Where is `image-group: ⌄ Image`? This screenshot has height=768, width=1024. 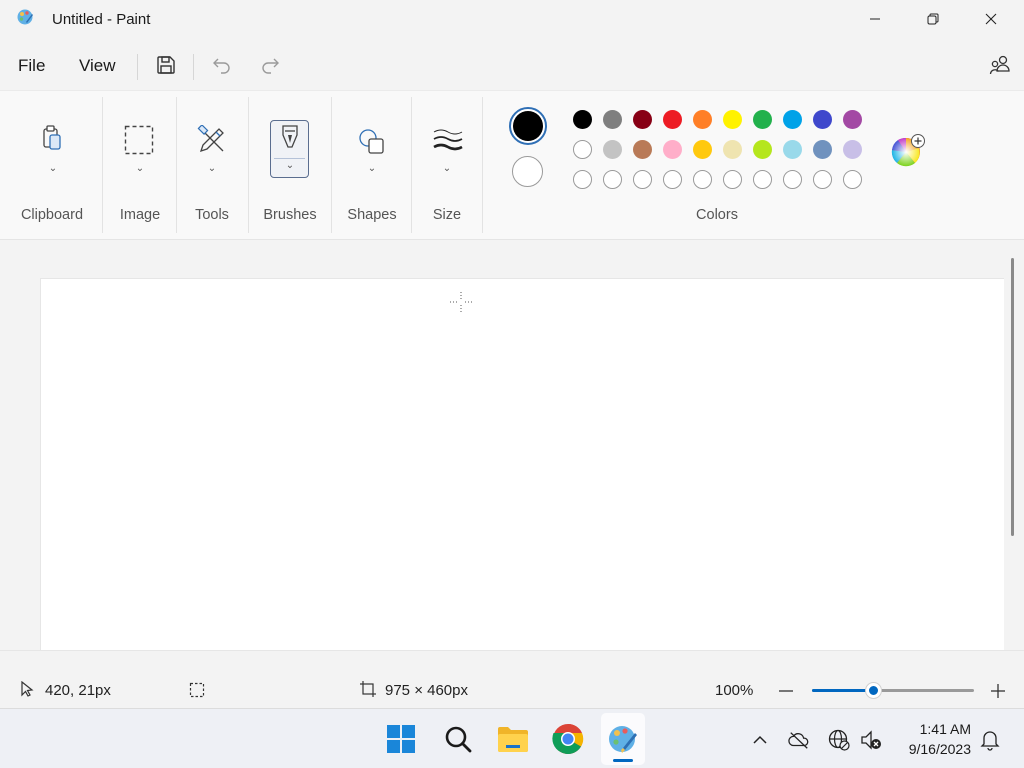 image-group: ⌄ Image is located at coordinates (140, 165).